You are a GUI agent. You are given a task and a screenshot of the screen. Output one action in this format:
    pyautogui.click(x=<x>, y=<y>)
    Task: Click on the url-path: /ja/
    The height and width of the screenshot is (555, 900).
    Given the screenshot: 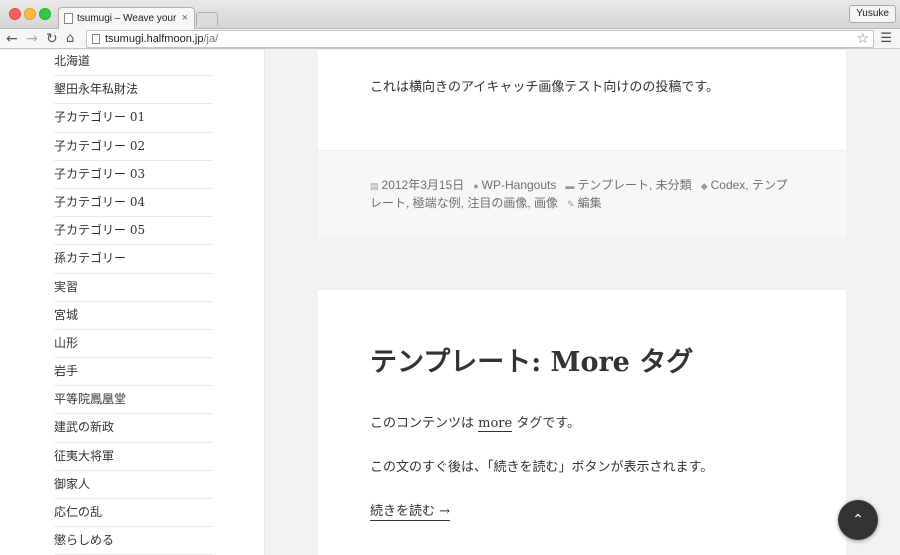 What is the action you would take?
    pyautogui.click(x=211, y=39)
    